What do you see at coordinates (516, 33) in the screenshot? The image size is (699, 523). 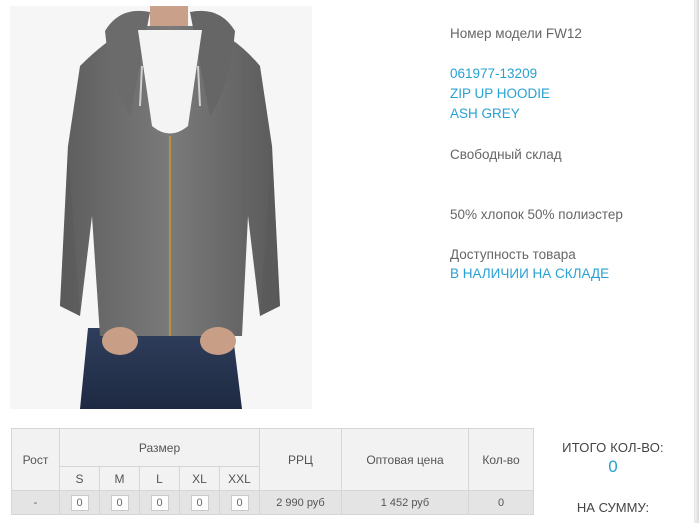 I see `model-number: Номер модели FW12` at bounding box center [516, 33].